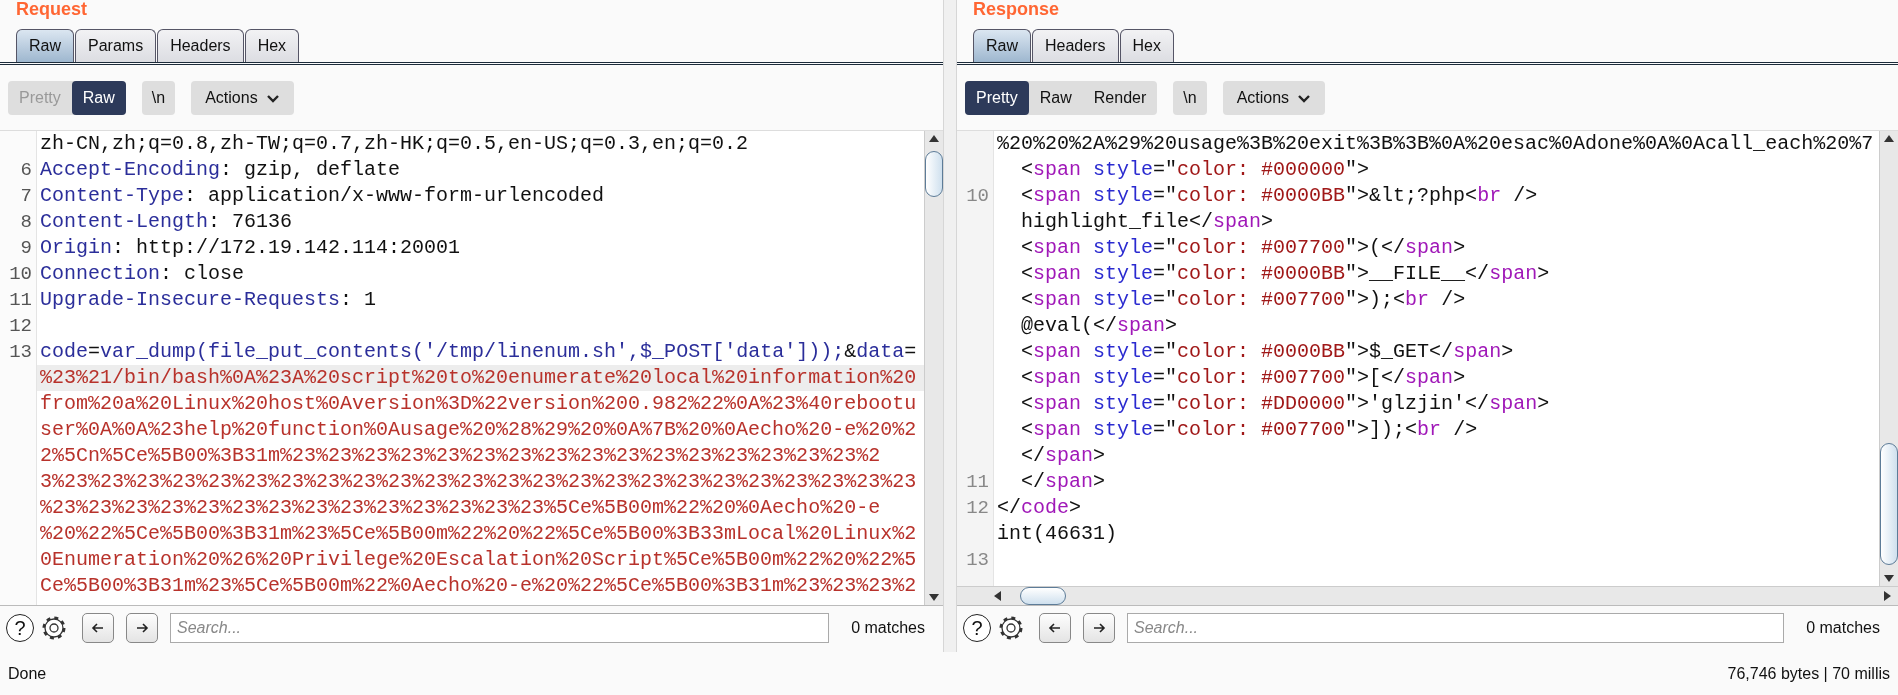 This screenshot has width=1898, height=695. I want to click on code-line: <span style="color: #007700">]);<br />, so click(1249, 430).